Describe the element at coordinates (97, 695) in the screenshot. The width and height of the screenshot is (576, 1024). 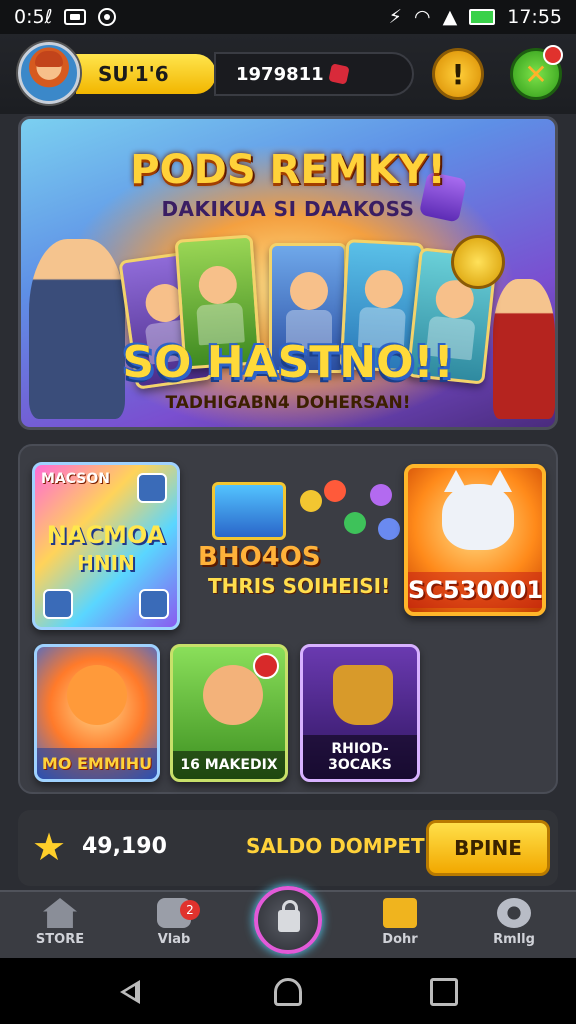
I see `fox-mascot-icon` at that location.